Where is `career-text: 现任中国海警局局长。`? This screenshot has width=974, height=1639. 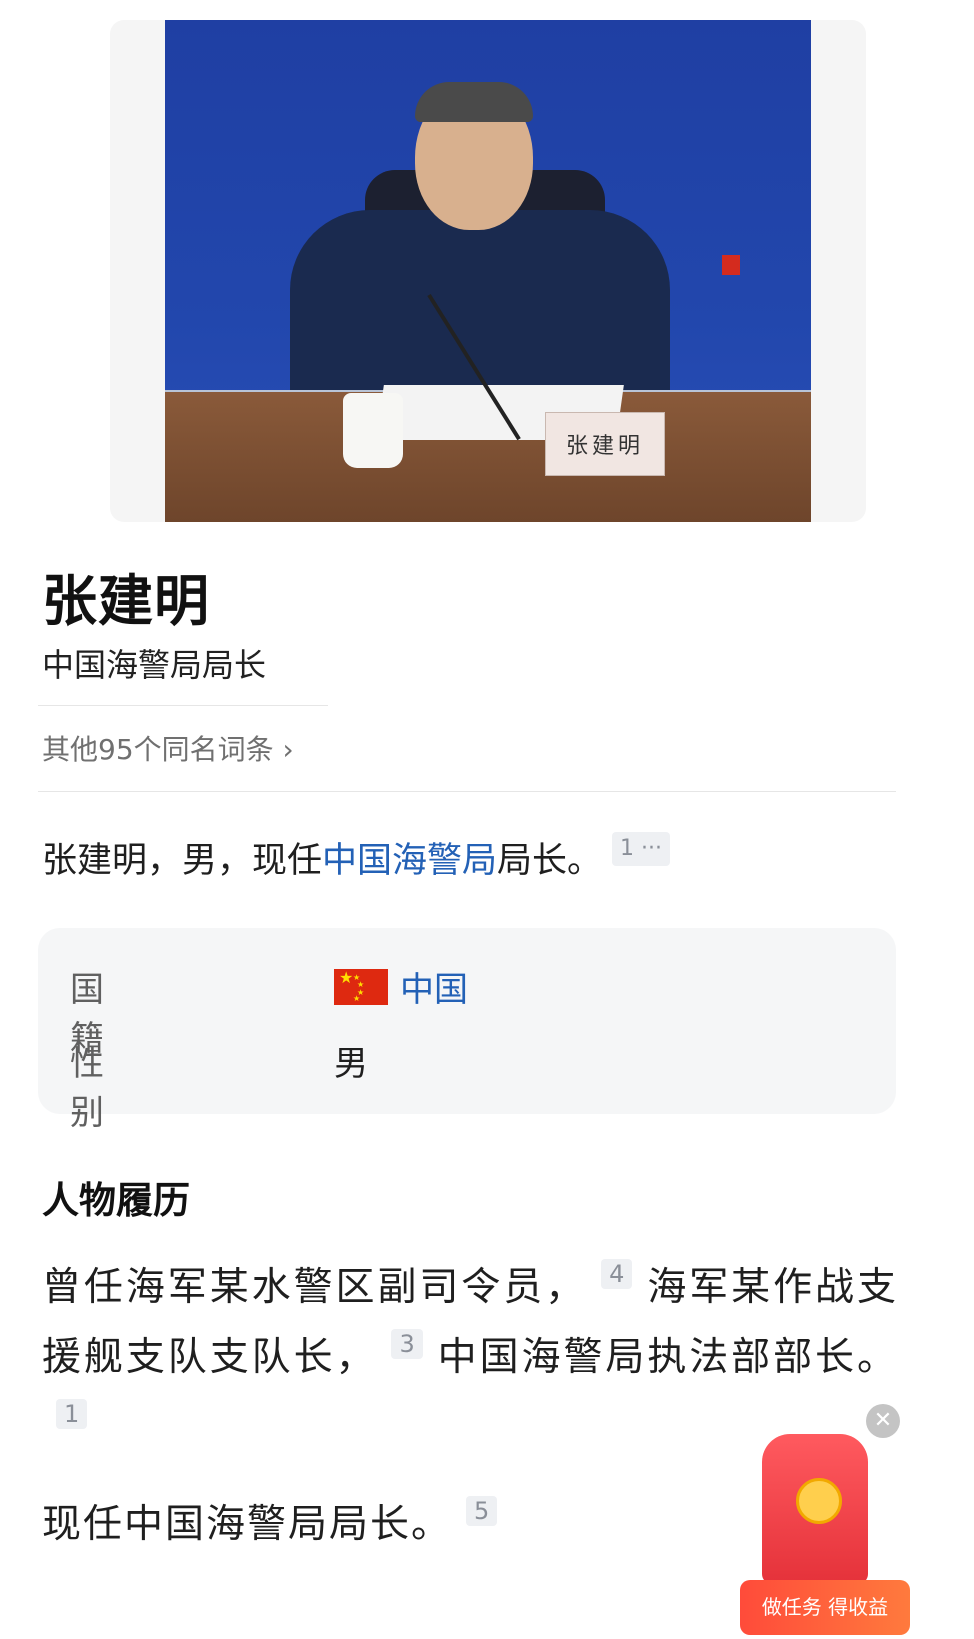
career-text: 现任中国海警局局长。 is located at coordinates (247, 1524).